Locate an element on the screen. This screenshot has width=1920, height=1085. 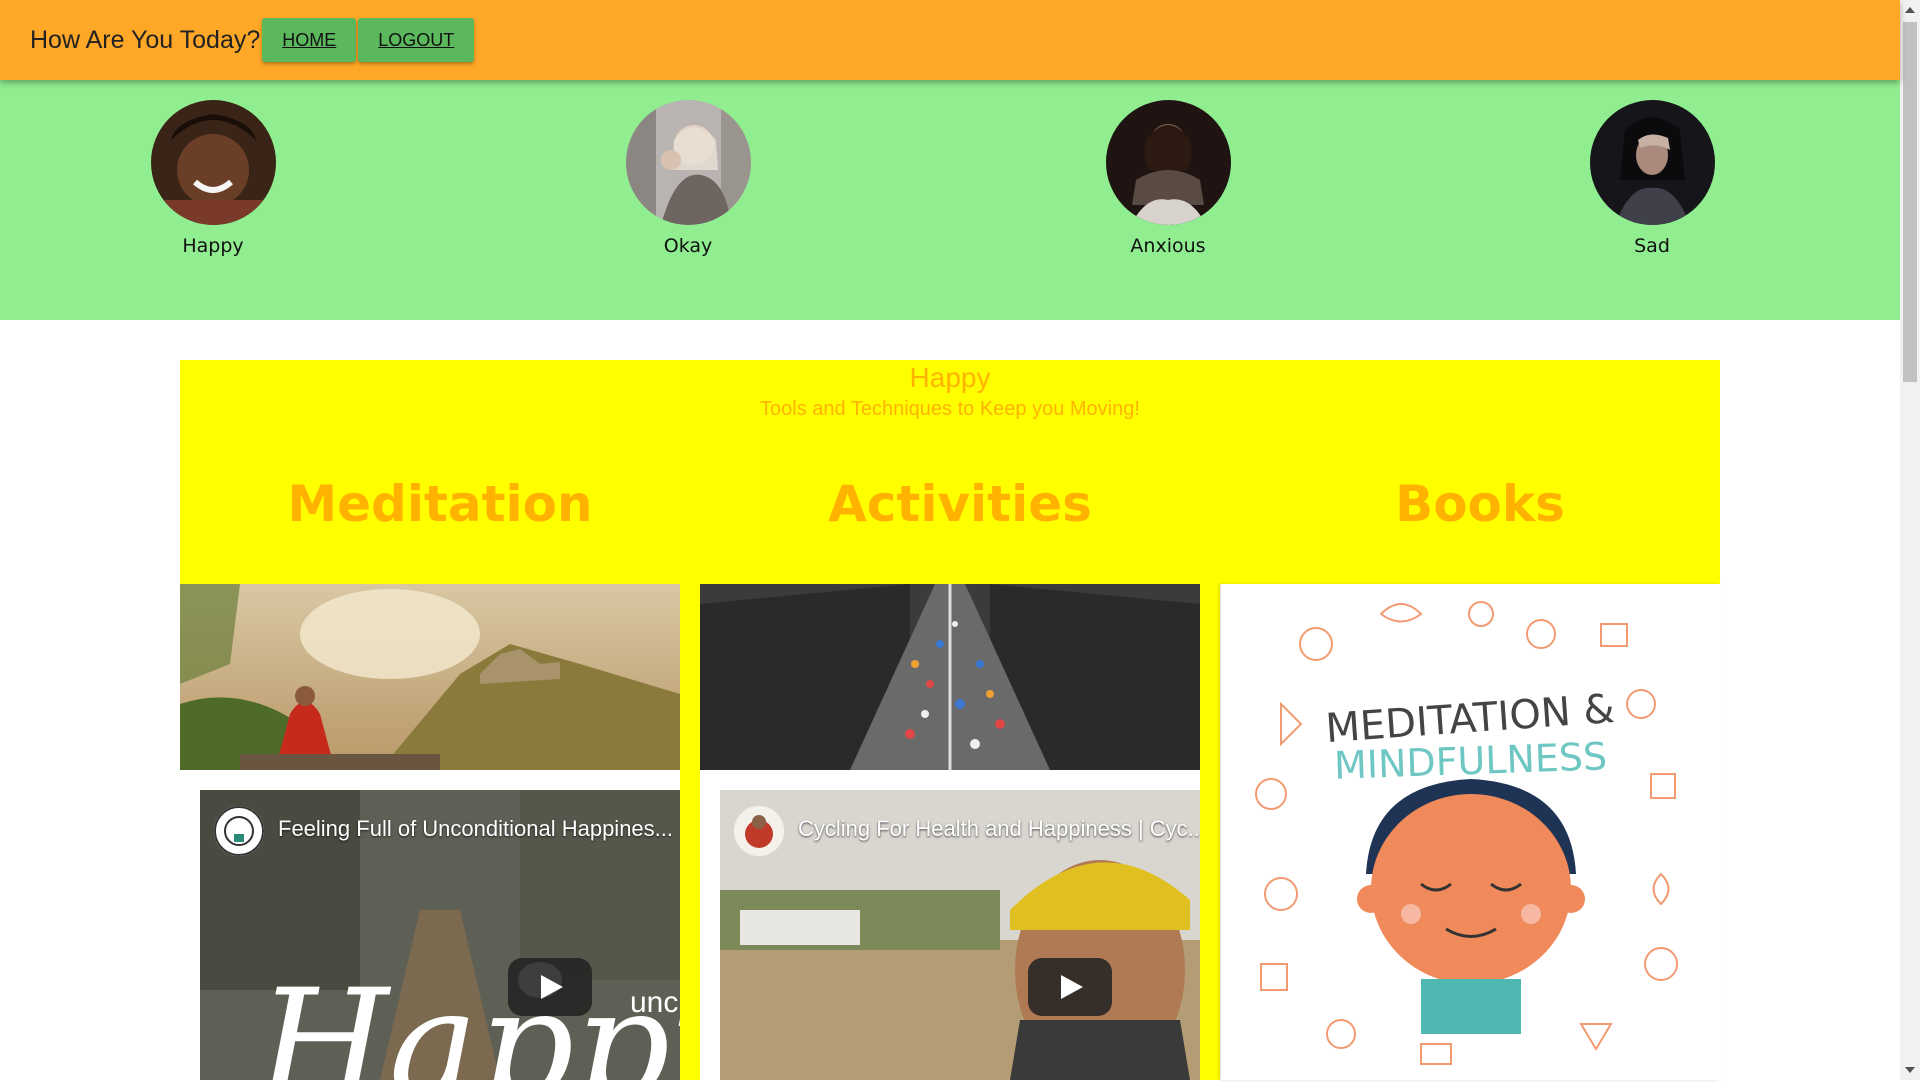
scroll-down-icon is located at coordinates (1910, 1070).